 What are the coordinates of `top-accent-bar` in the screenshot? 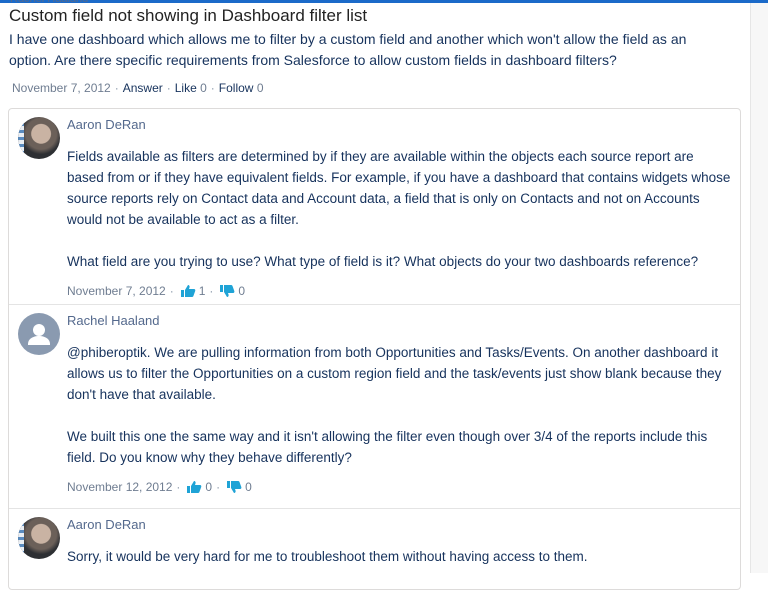 It's located at (384, 1).